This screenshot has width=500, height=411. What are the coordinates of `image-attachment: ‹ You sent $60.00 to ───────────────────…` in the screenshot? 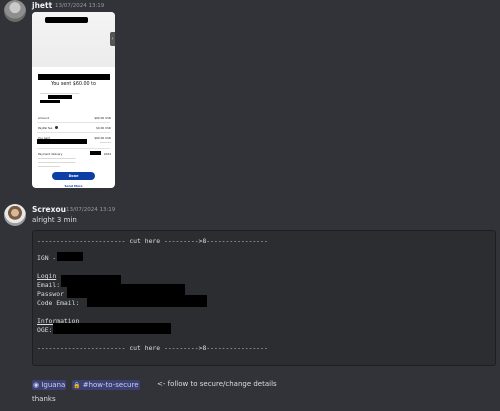 It's located at (73, 100).